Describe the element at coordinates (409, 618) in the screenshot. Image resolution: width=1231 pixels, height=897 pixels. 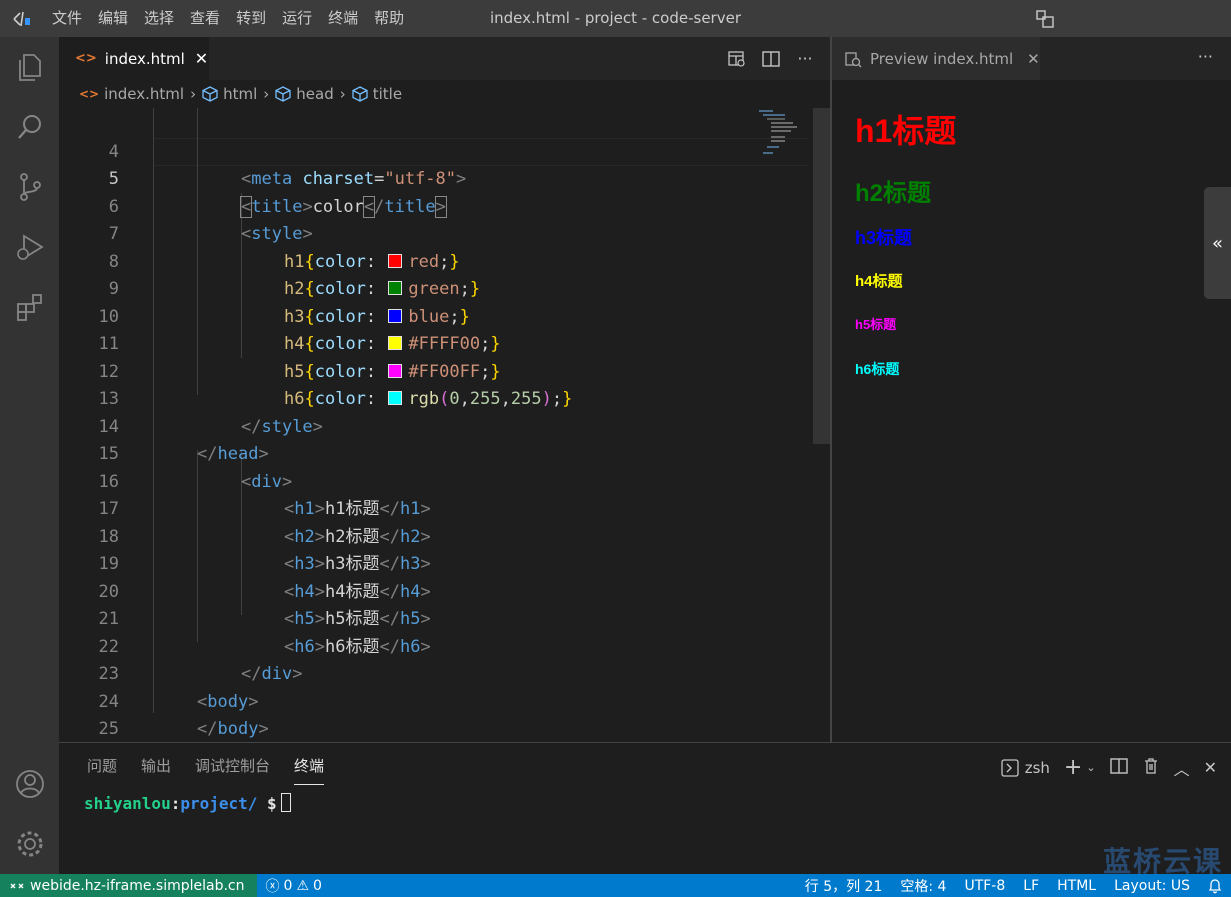
I see `code-line: 21 <h6>h6标题</h6>` at that location.